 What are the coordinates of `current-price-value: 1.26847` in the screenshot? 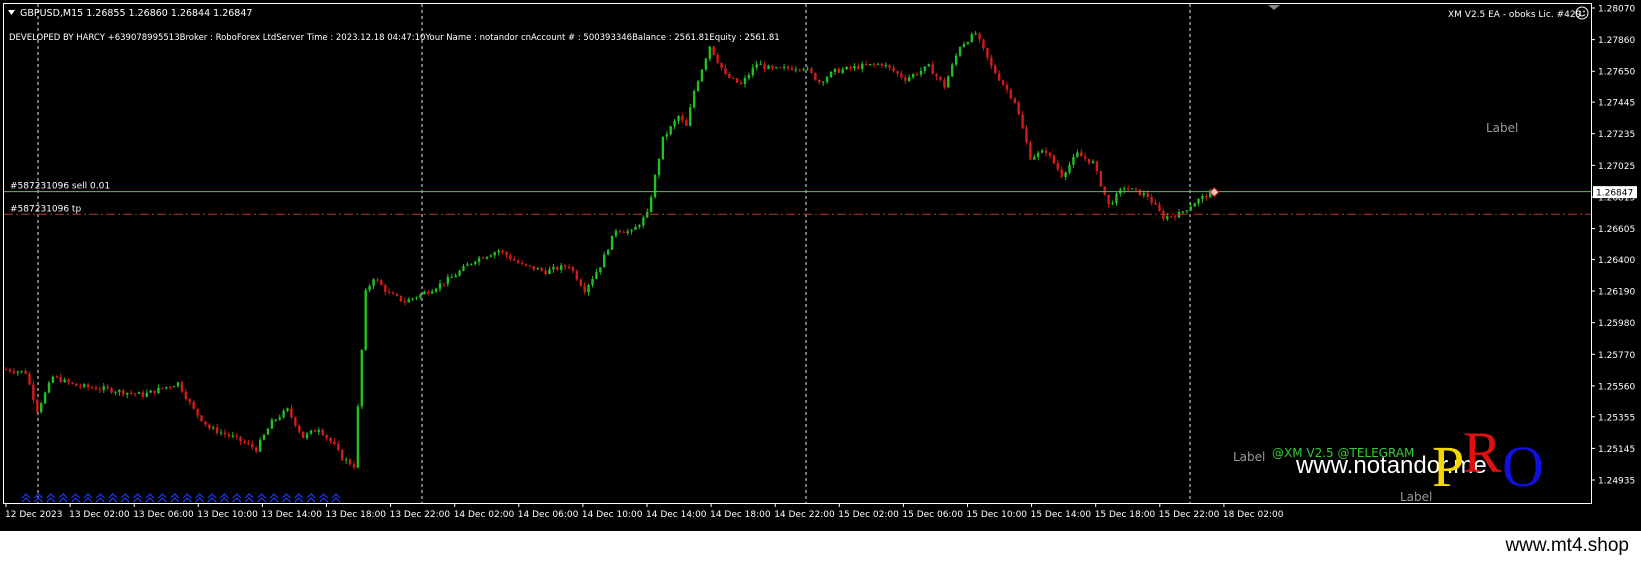 It's located at (1614, 194).